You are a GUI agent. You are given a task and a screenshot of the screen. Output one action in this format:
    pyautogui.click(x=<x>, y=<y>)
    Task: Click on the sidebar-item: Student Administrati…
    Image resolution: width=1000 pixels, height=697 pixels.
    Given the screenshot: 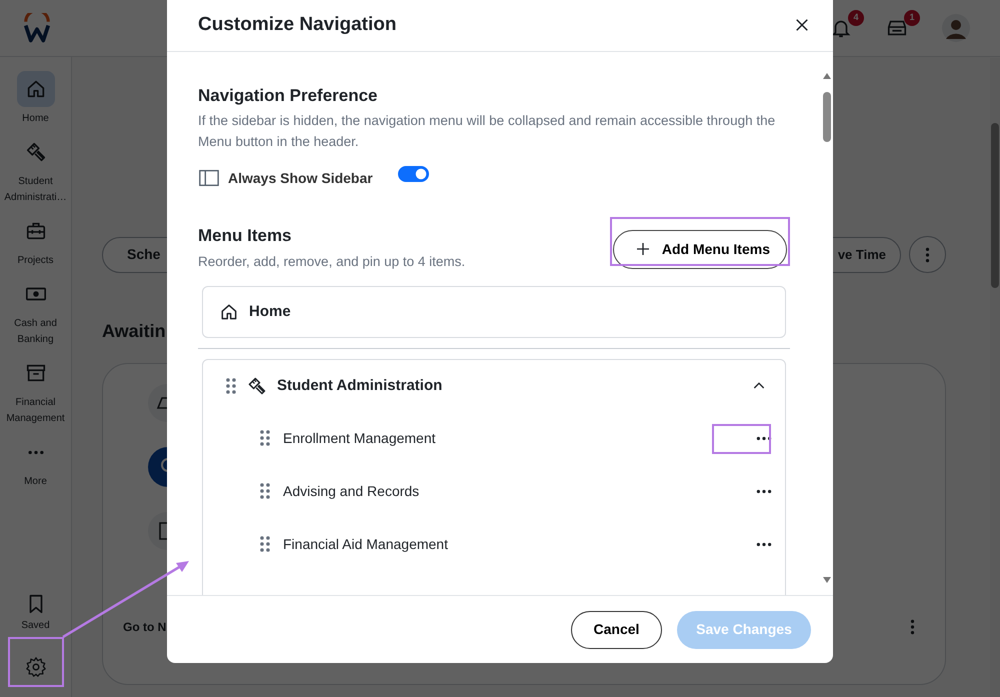 What is the action you would take?
    pyautogui.click(x=35, y=173)
    